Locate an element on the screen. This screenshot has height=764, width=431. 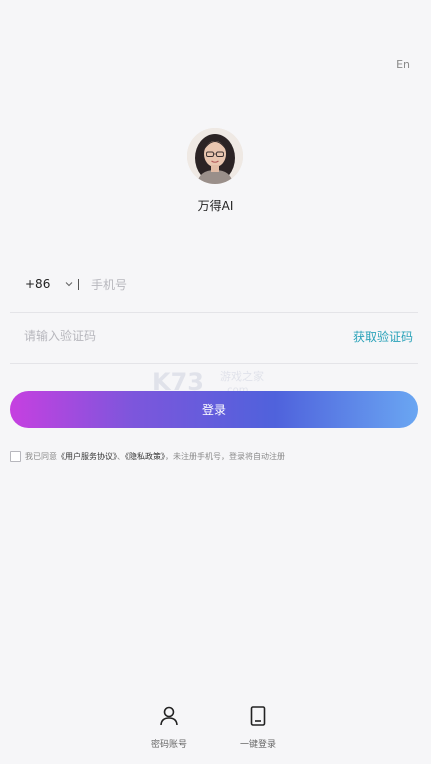
input-caret is located at coordinates (78, 284).